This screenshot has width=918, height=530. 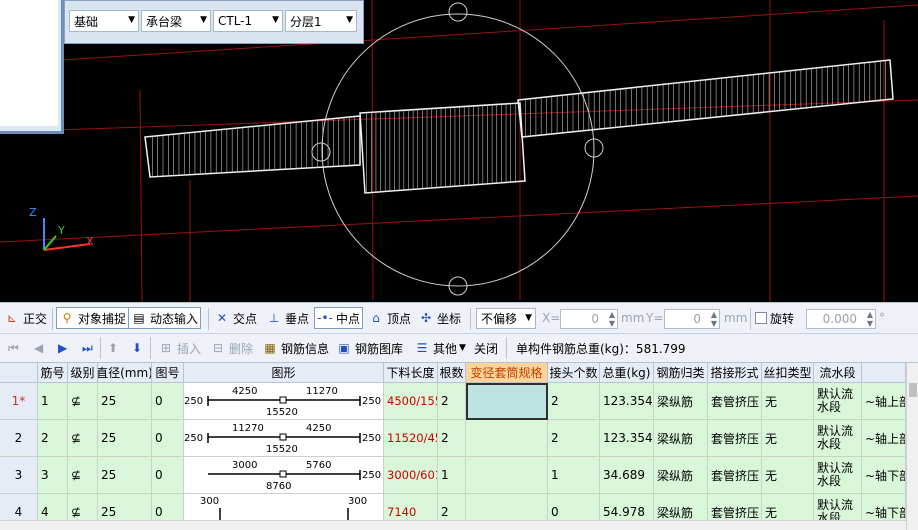 What do you see at coordinates (411, 401) in the screenshot?
I see `cut-length-cell: 4500/15520` at bounding box center [411, 401].